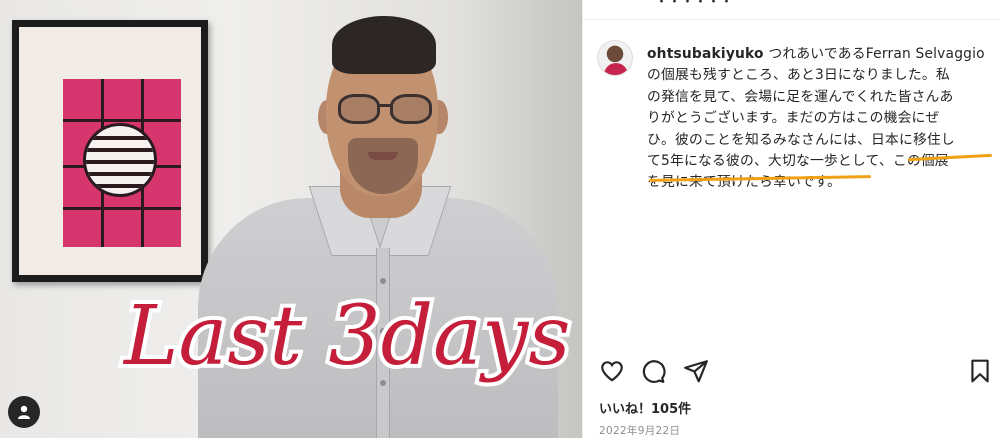 This screenshot has width=1000, height=438. Describe the element at coordinates (359, 109) in the screenshot. I see `glasses-lens-left` at that location.